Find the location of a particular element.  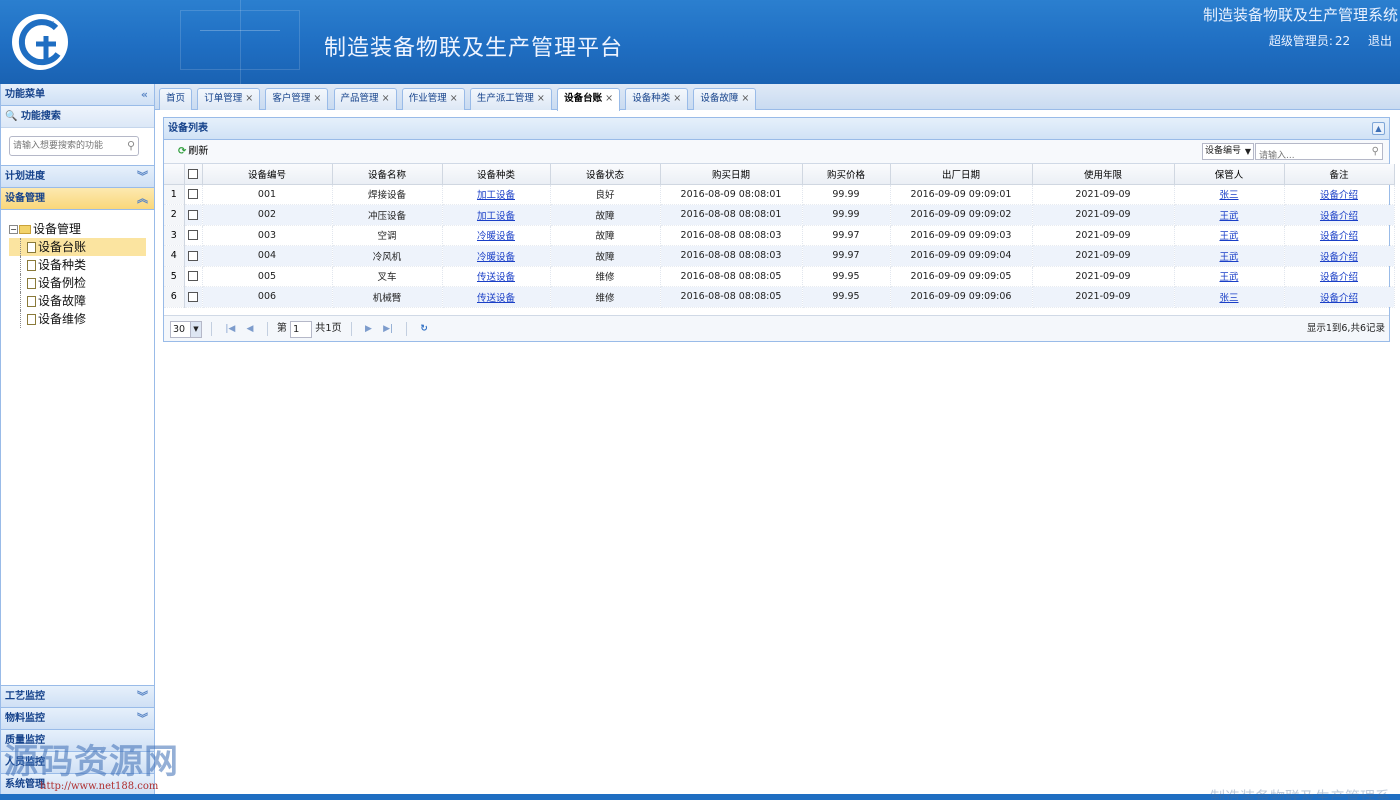

column-header: 设备种类 is located at coordinates (496, 174).